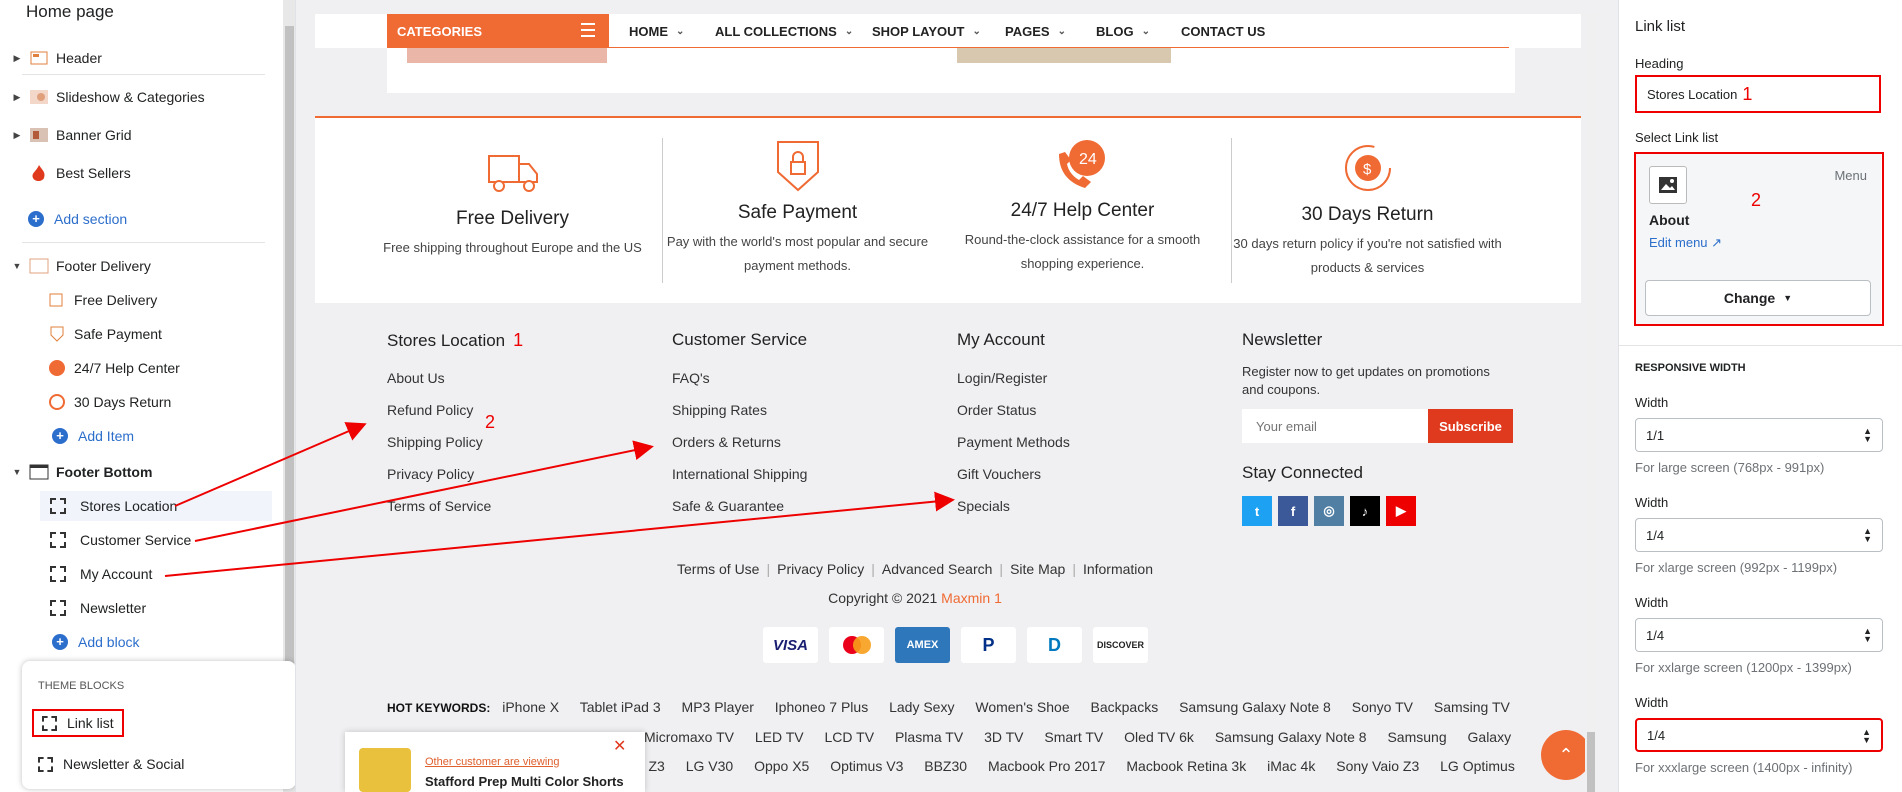  What do you see at coordinates (820, 569) in the screenshot?
I see `bottom-link: Privacy Policy` at bounding box center [820, 569].